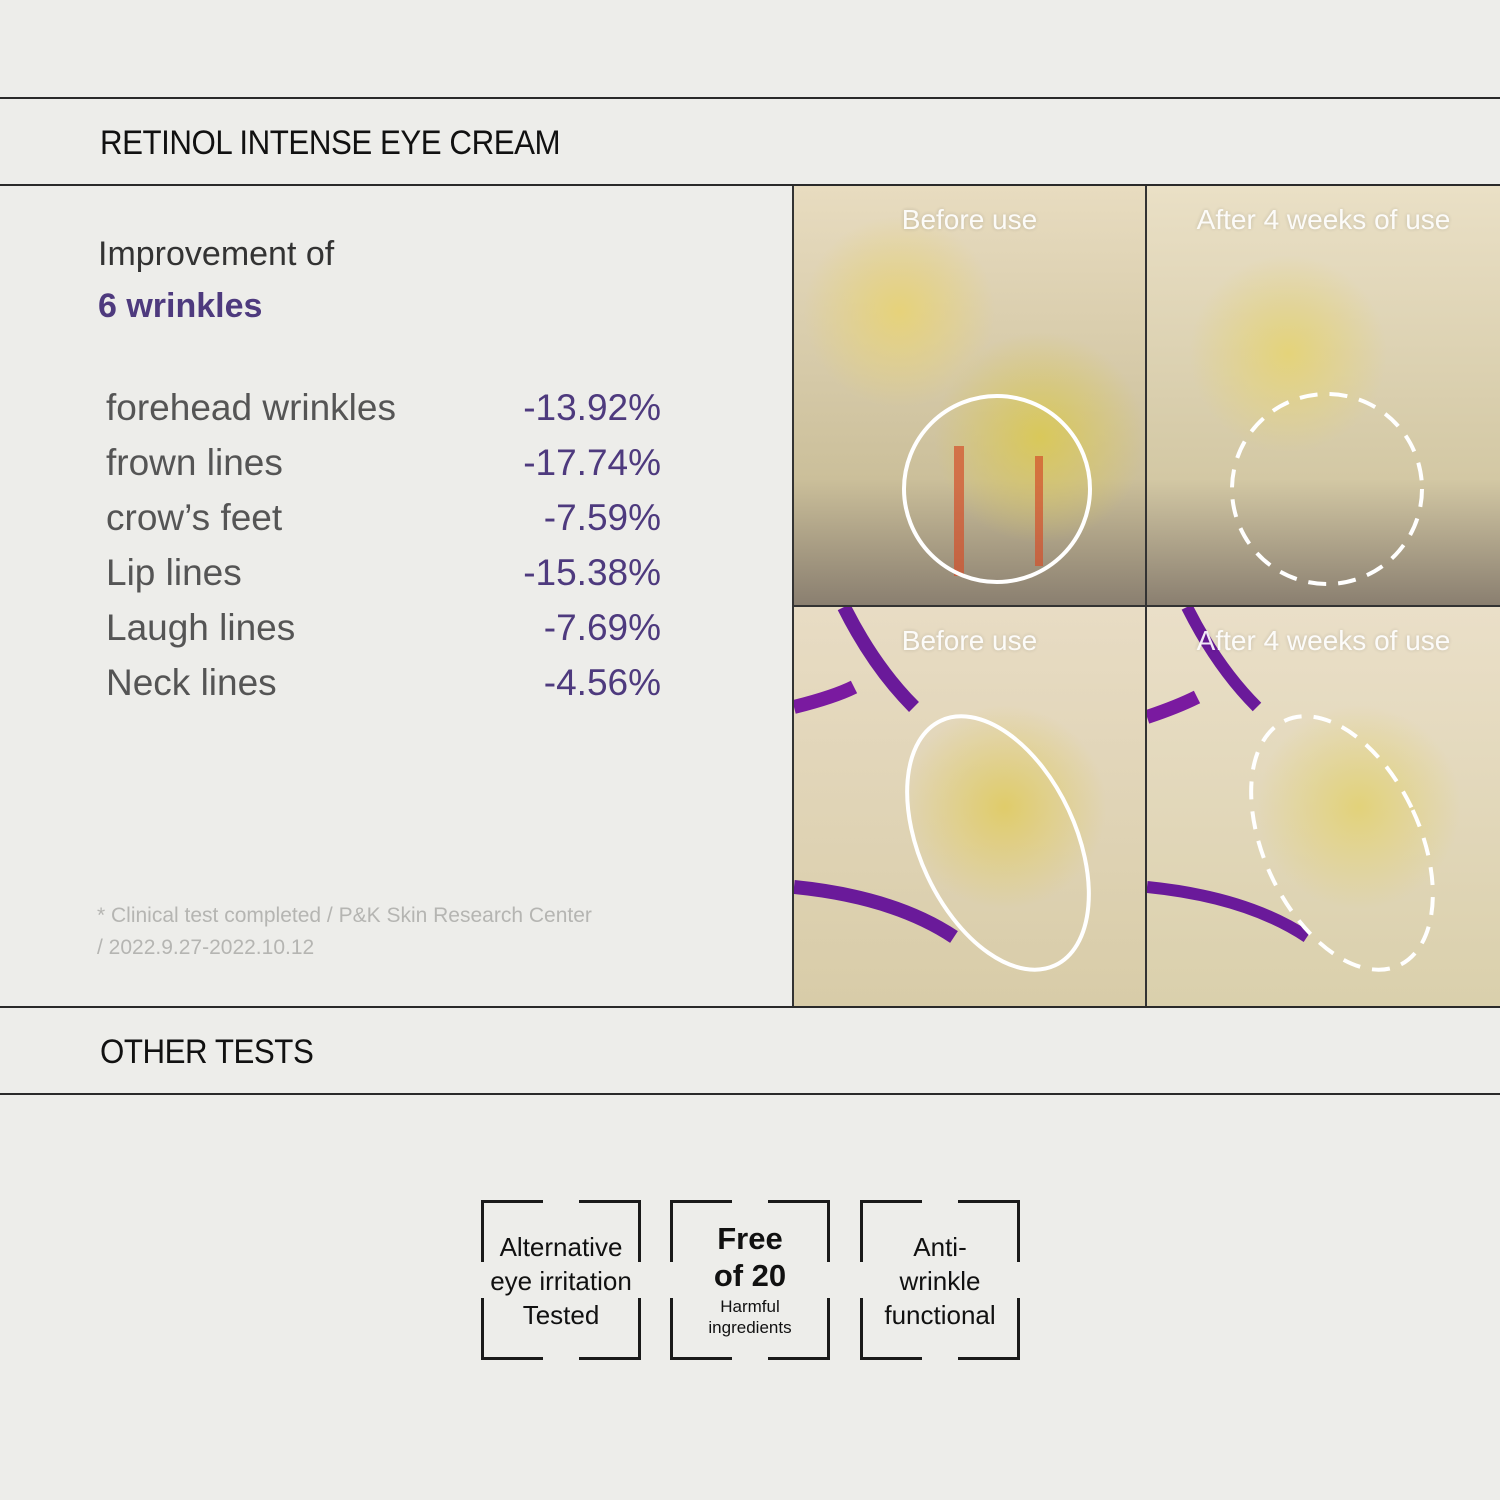 The image size is (1500, 1500). I want to click on result-row: crow’s feet -7.59%, so click(383, 524).